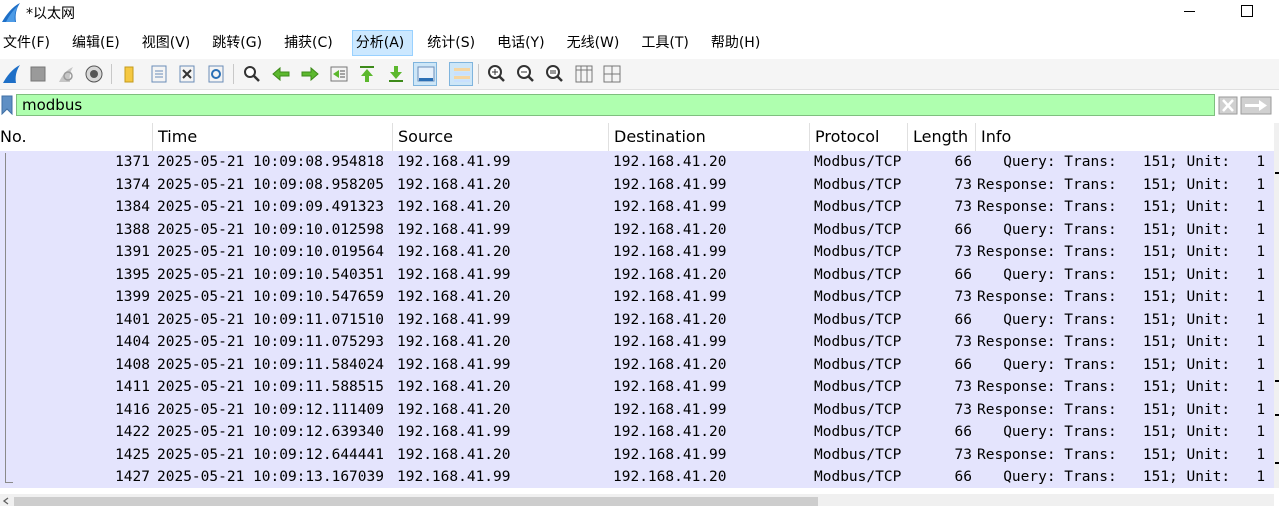  Describe the element at coordinates (584, 74) in the screenshot. I see `resize-columns-icon` at that location.